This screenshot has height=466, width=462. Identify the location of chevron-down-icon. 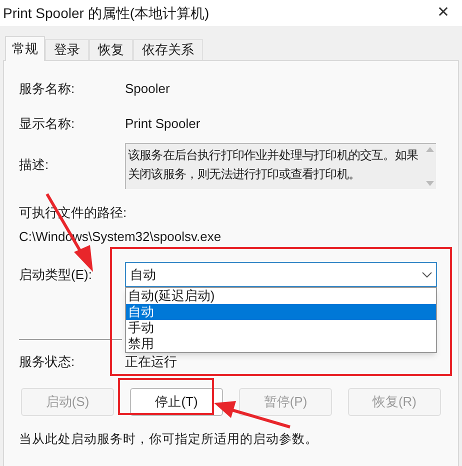
(427, 275).